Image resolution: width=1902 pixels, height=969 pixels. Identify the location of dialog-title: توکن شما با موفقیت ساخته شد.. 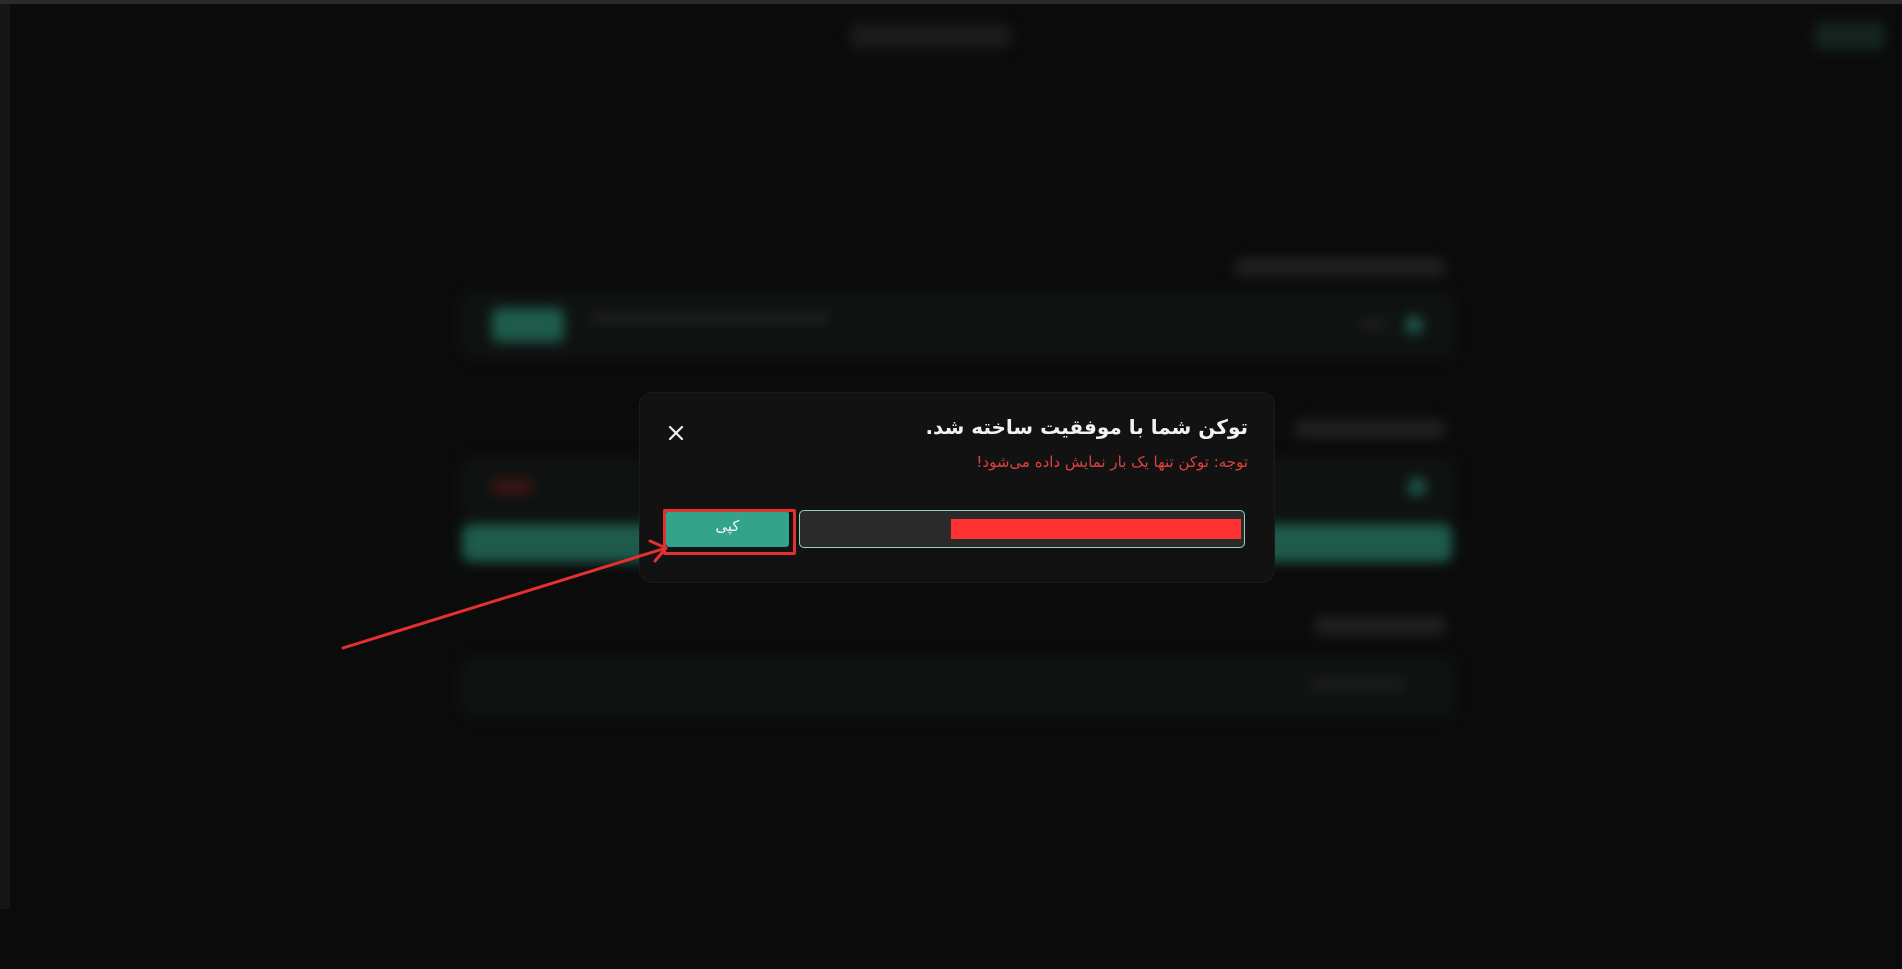
(1086, 427).